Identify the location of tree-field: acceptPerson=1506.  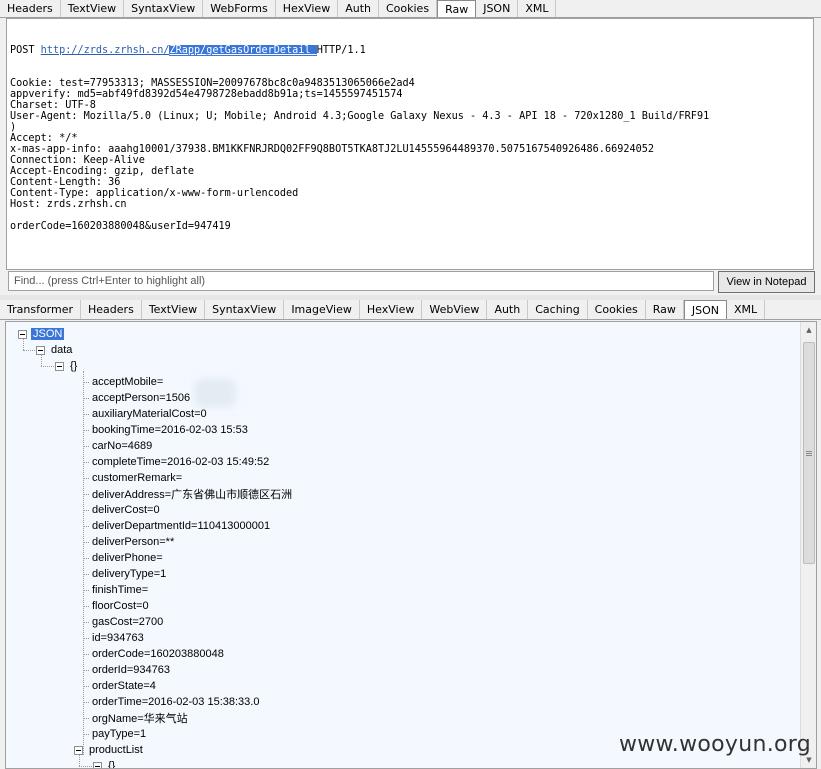
(141, 398).